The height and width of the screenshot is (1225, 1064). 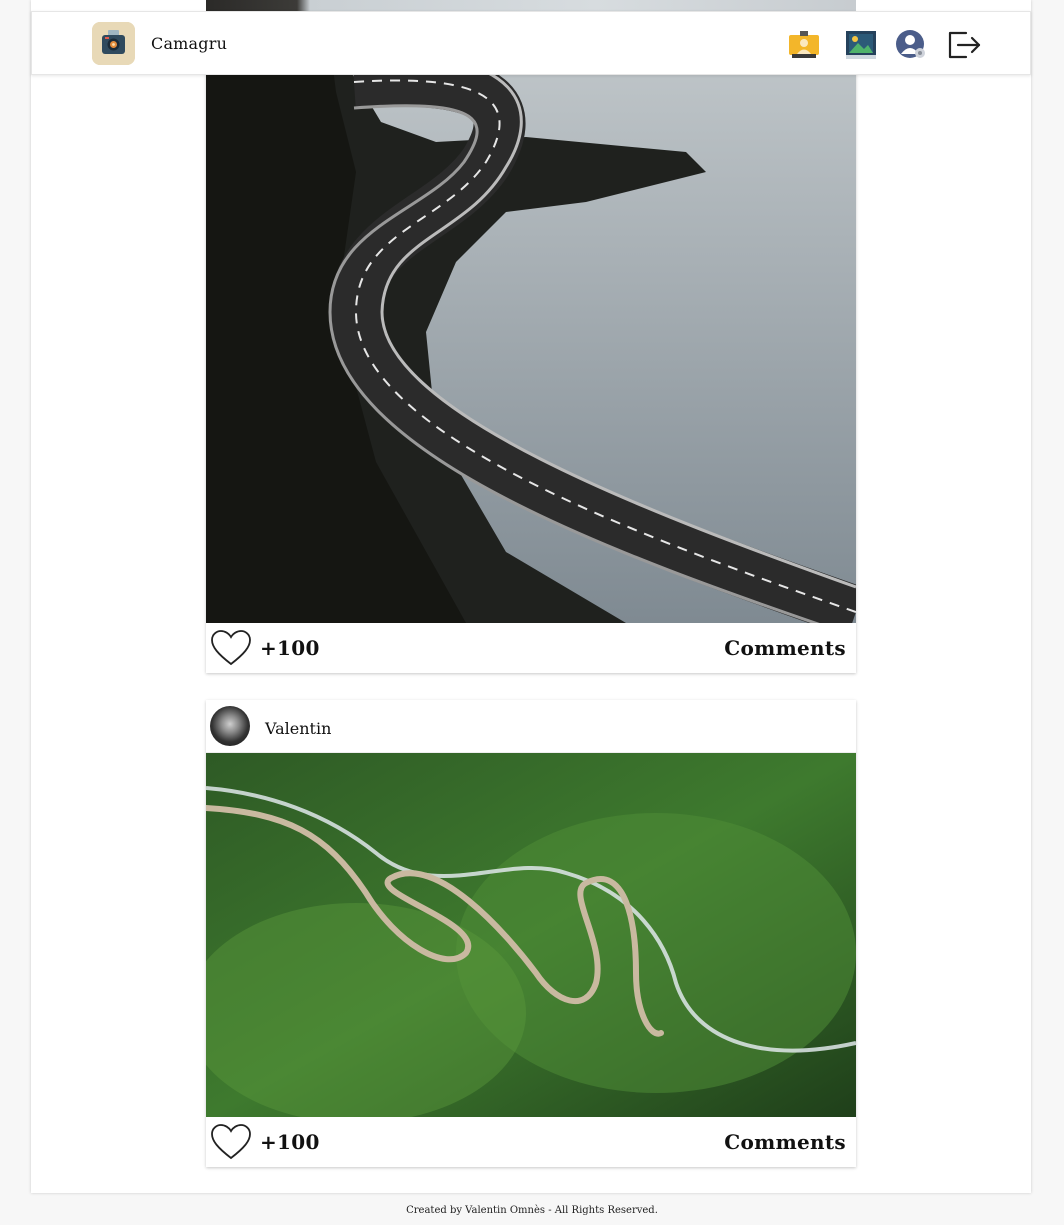 I want to click on logout-icon, so click(x=963, y=44).